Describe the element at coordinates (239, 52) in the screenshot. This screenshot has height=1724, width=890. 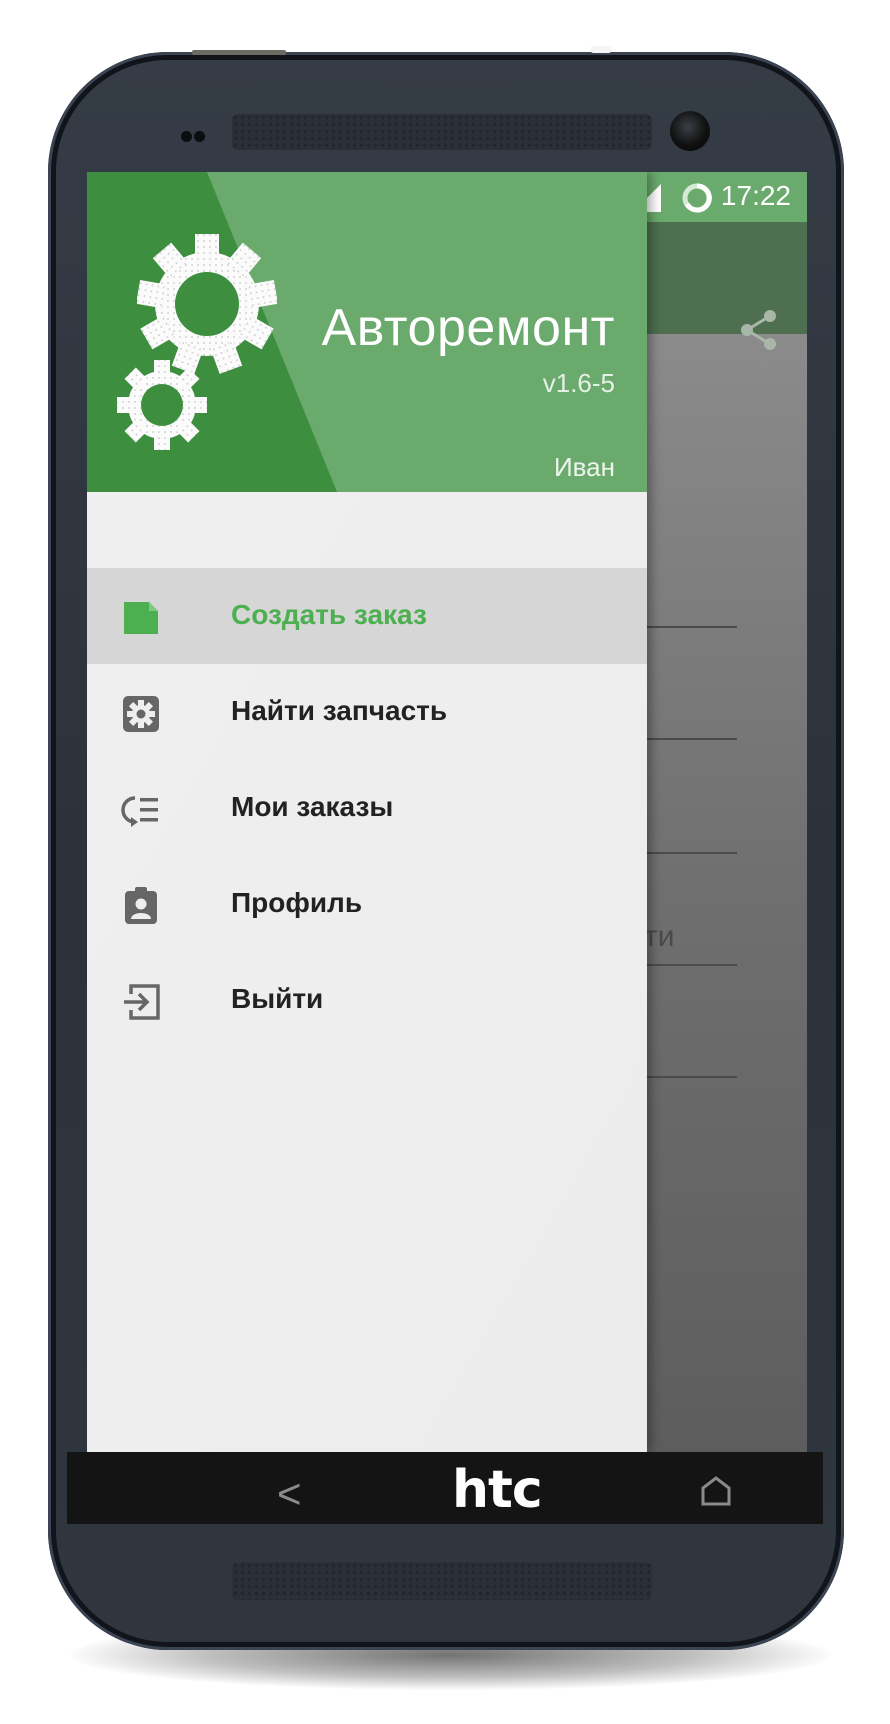
I see `power-button` at that location.